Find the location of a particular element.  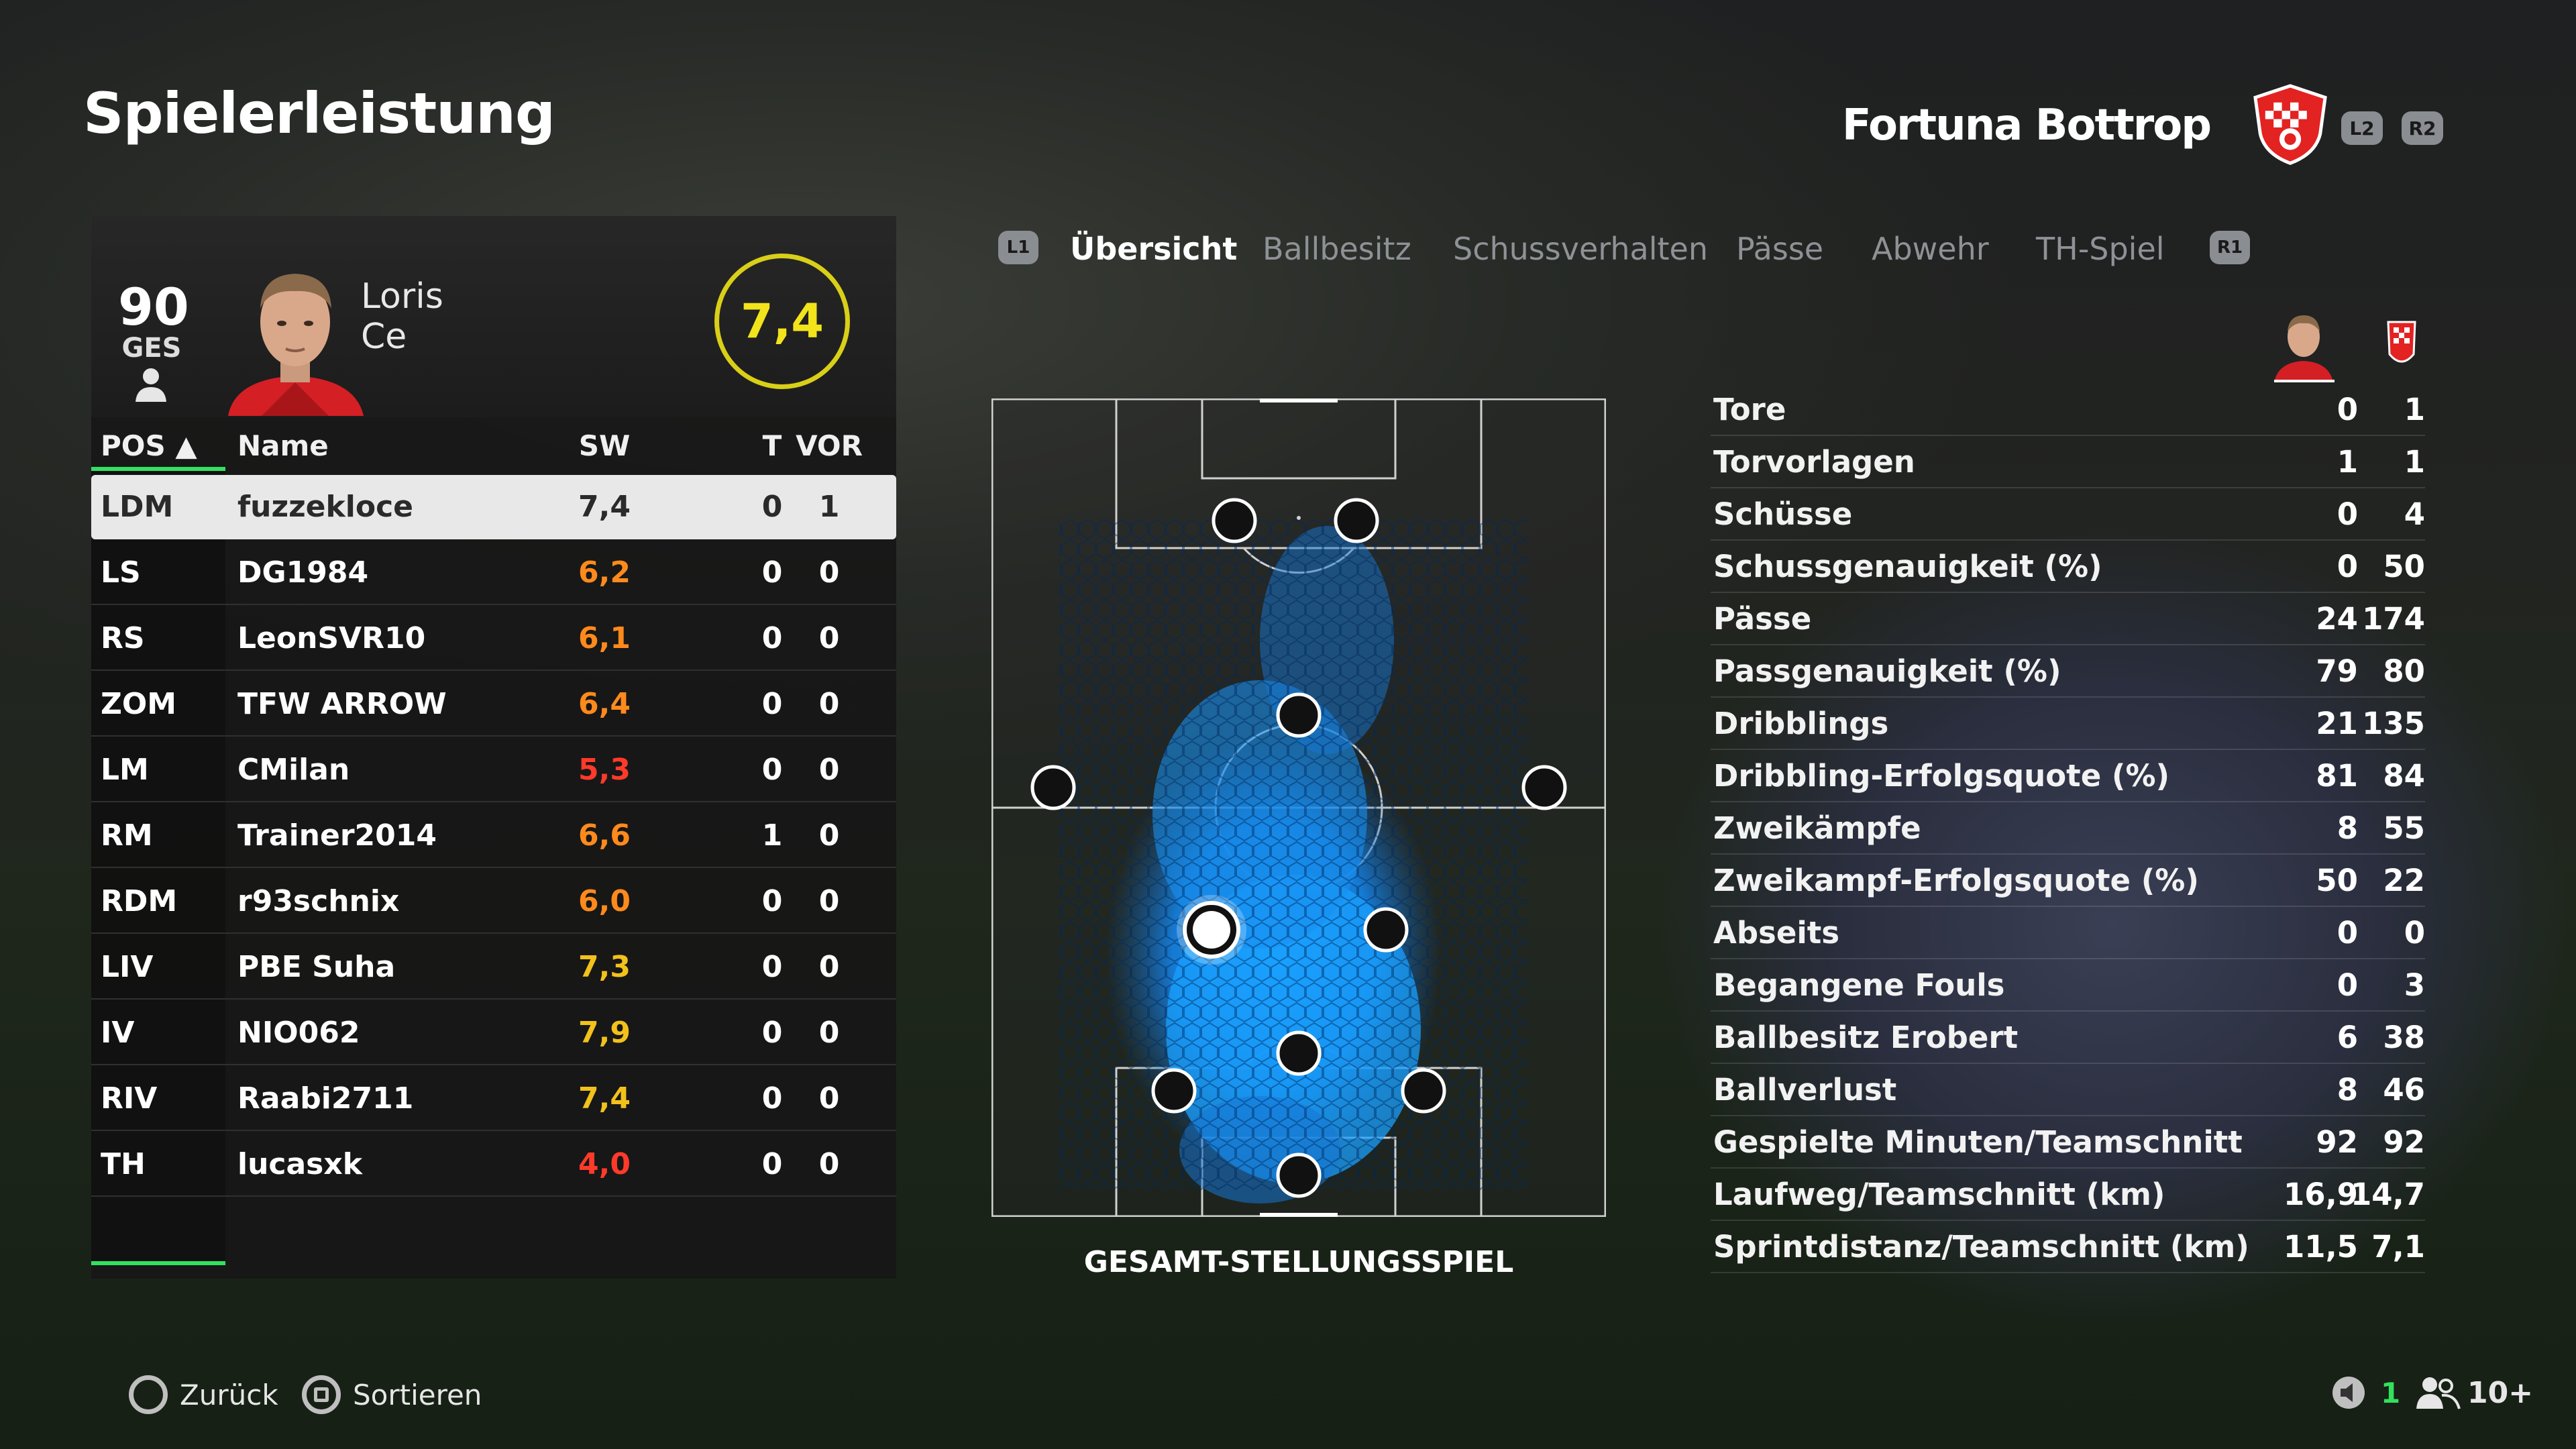

table-scroll-indicator is located at coordinates (158, 1263).